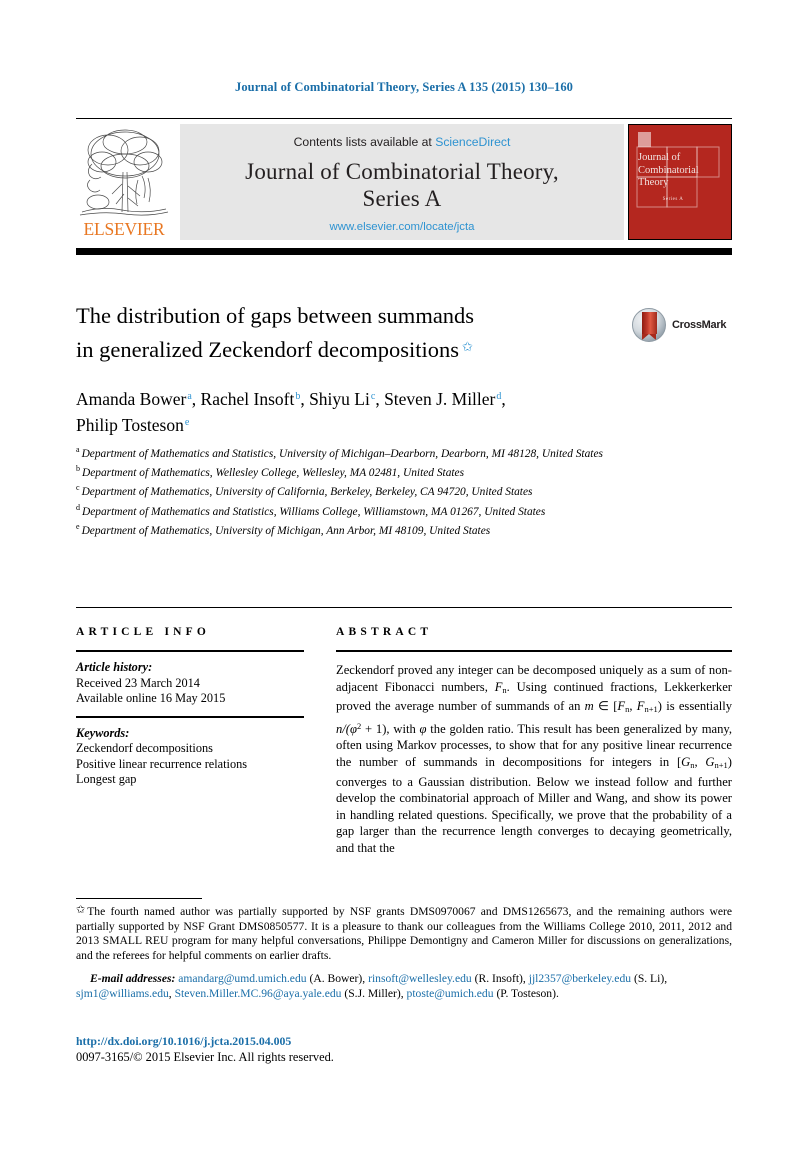  I want to click on abstract-part: is essentially, so click(699, 706).